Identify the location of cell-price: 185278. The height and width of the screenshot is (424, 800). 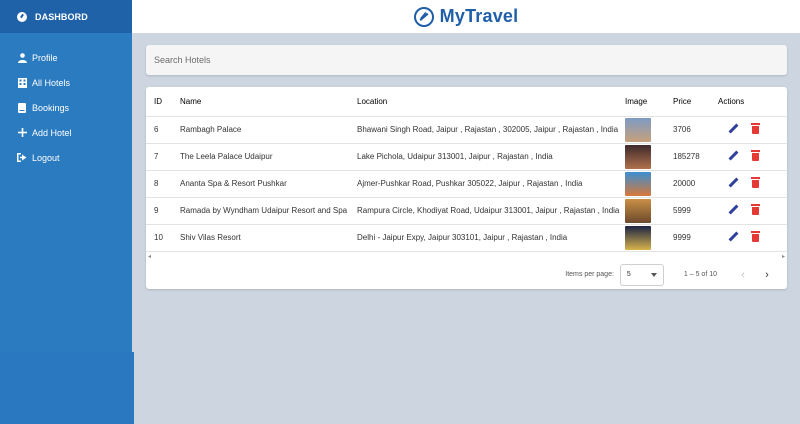
(695, 157).